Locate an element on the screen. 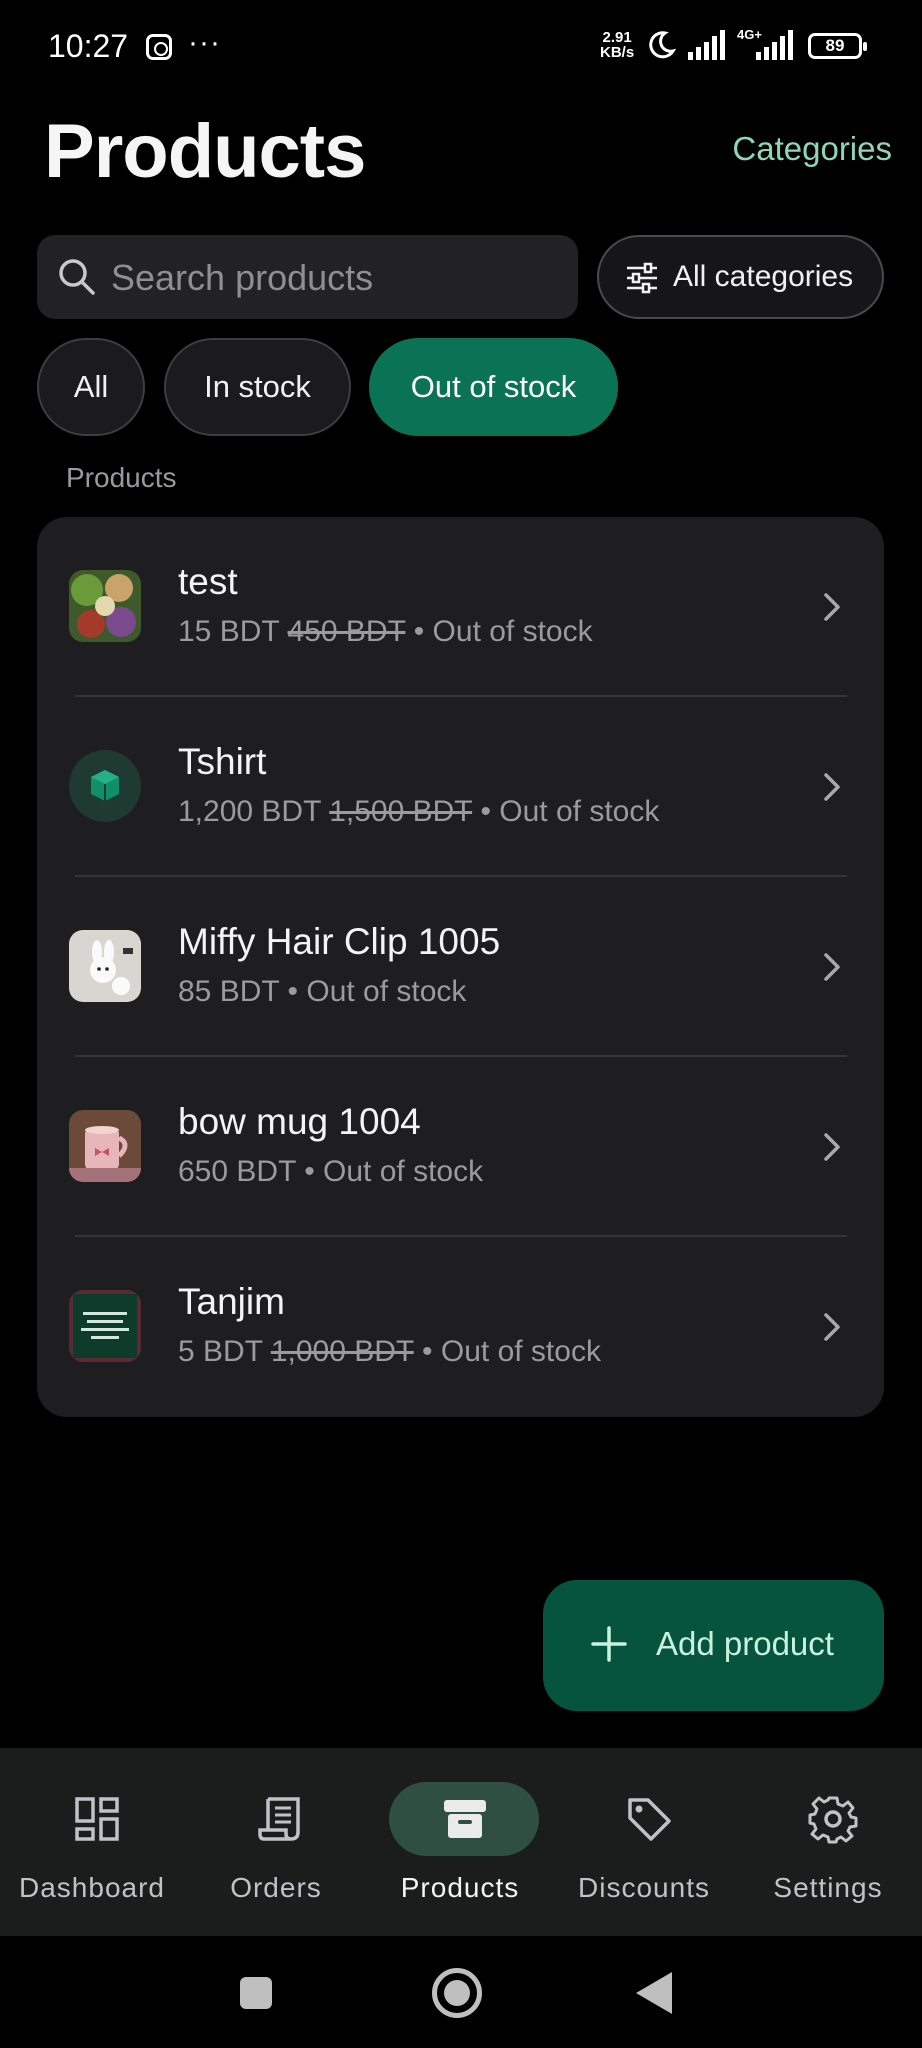  box-placeholder-icon is located at coordinates (105, 785).